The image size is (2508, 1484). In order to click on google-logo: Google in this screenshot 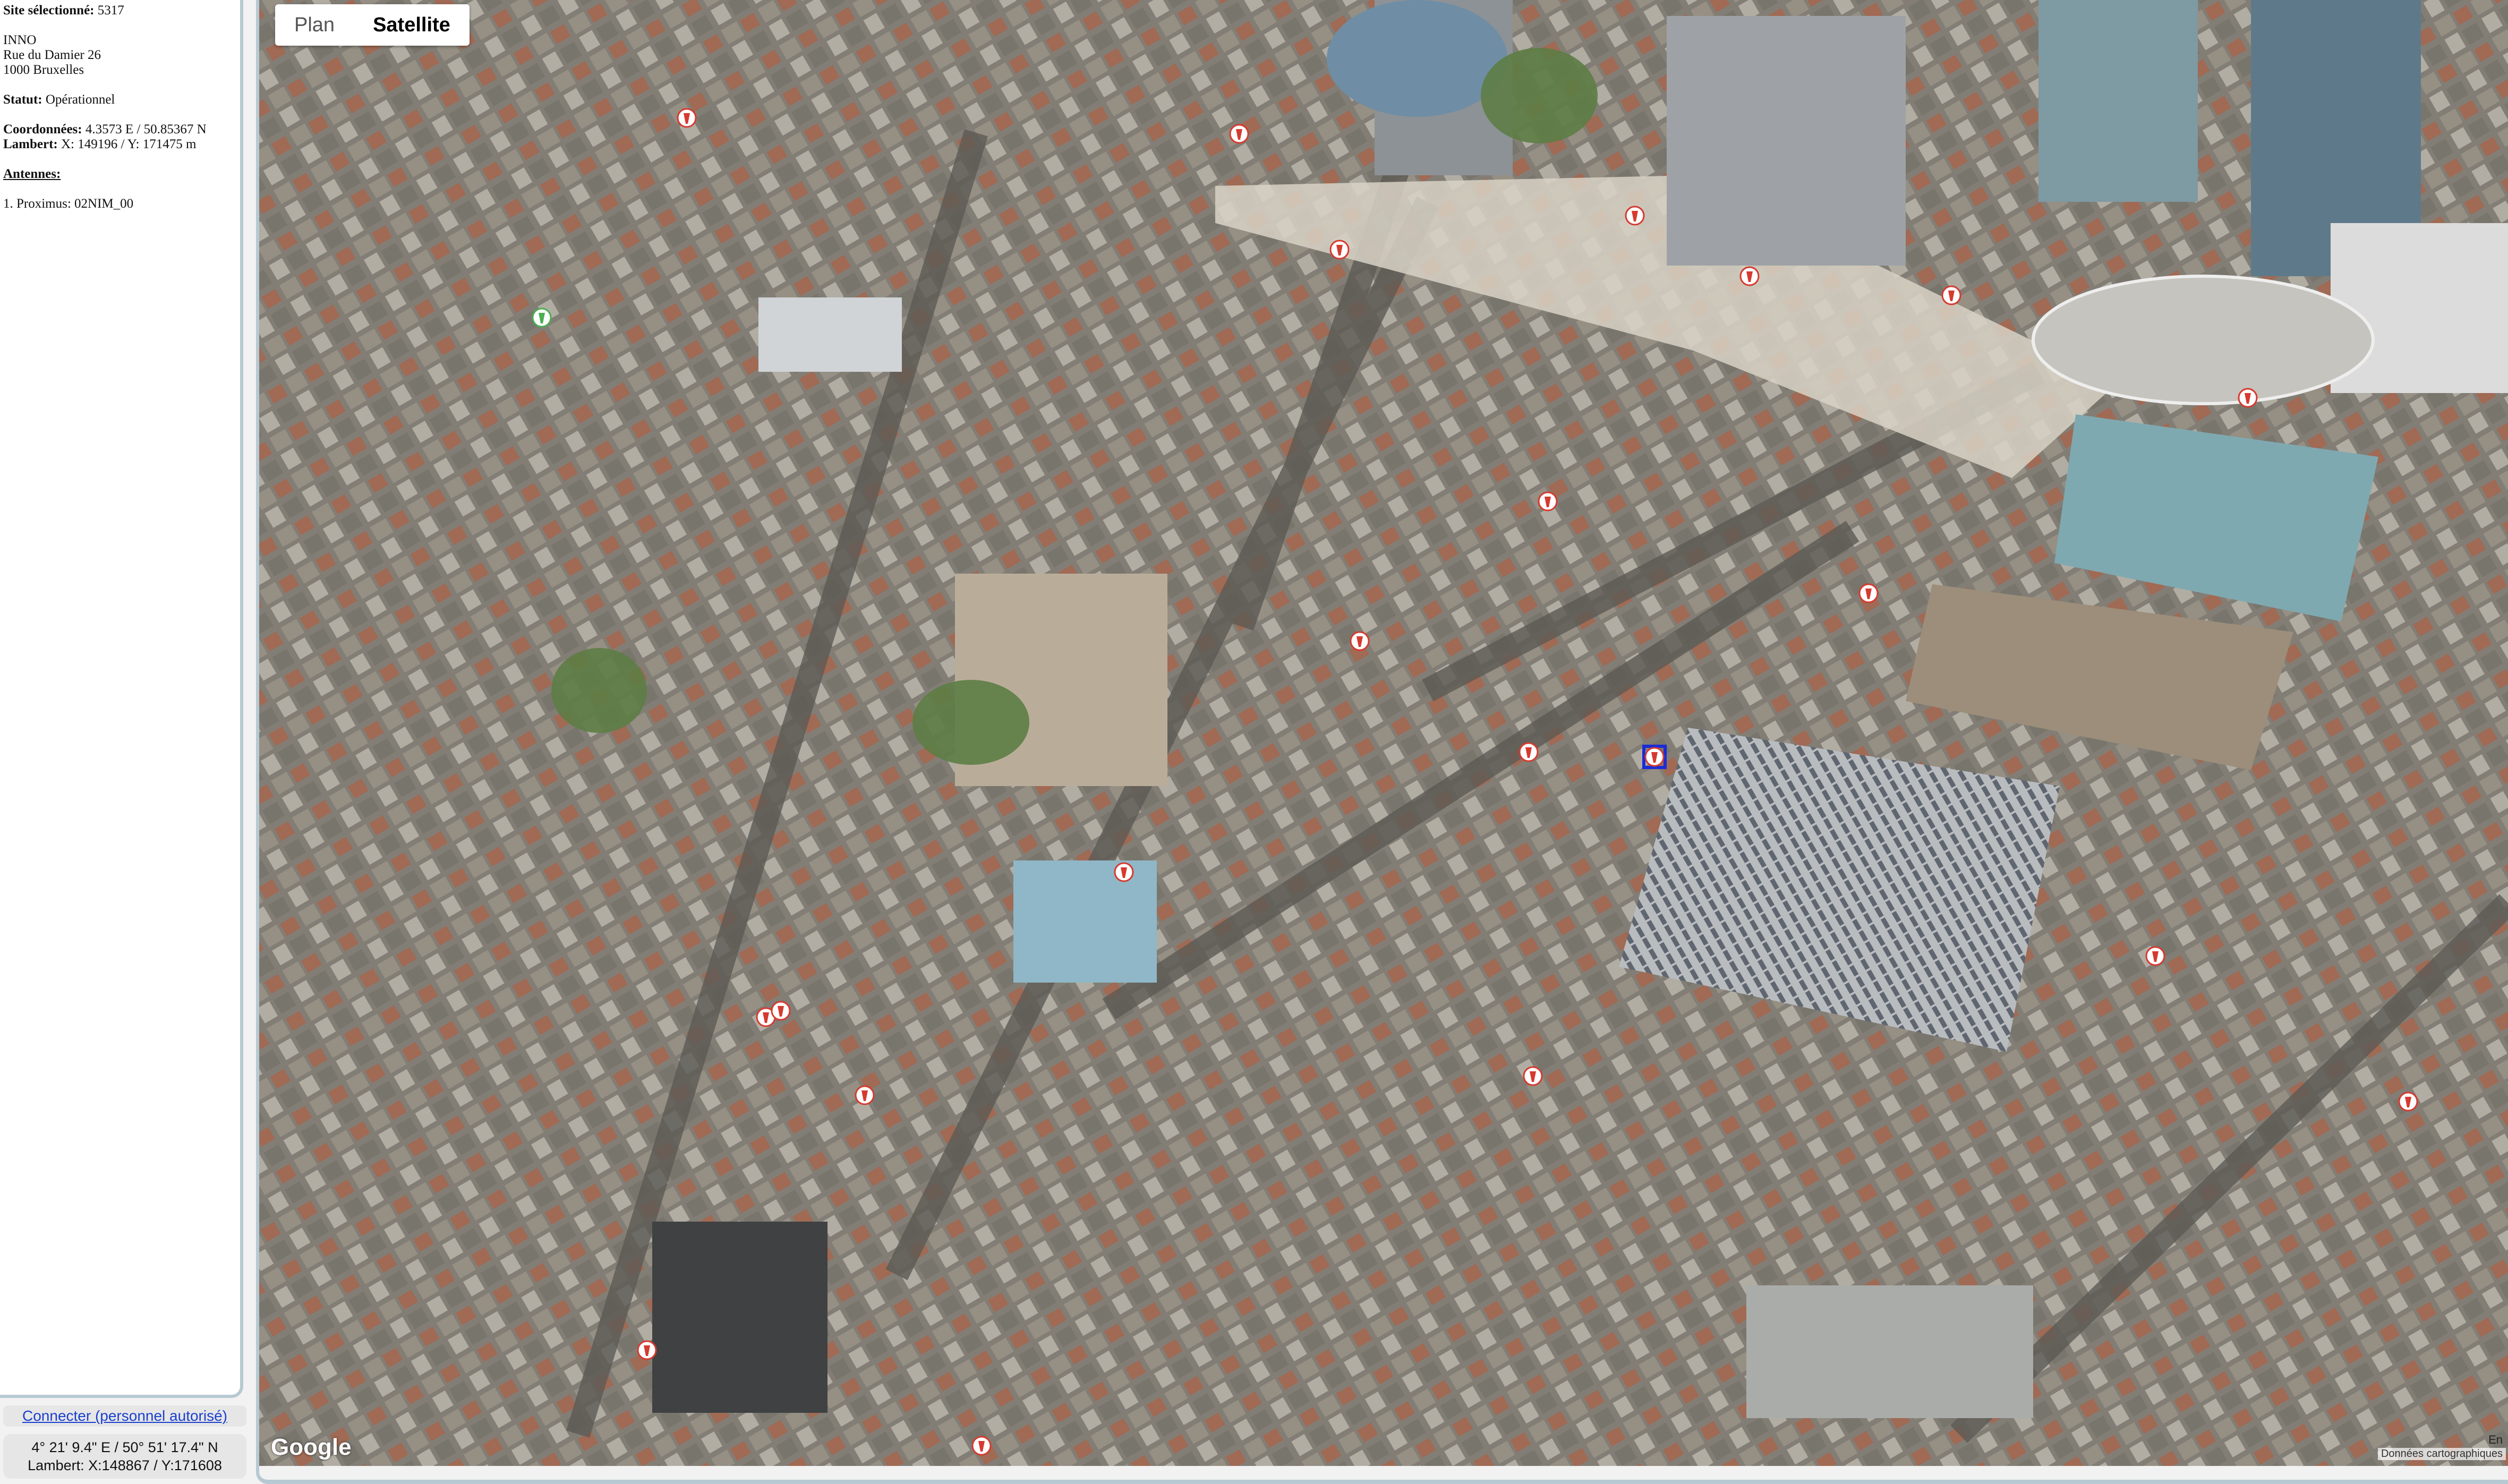, I will do `click(311, 1447)`.